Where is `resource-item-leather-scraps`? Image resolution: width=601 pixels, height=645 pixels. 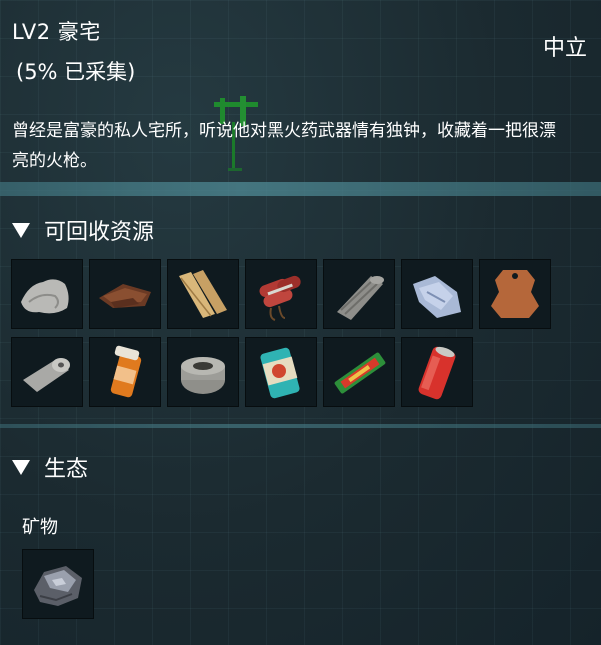 resource-item-leather-scraps is located at coordinates (125, 294).